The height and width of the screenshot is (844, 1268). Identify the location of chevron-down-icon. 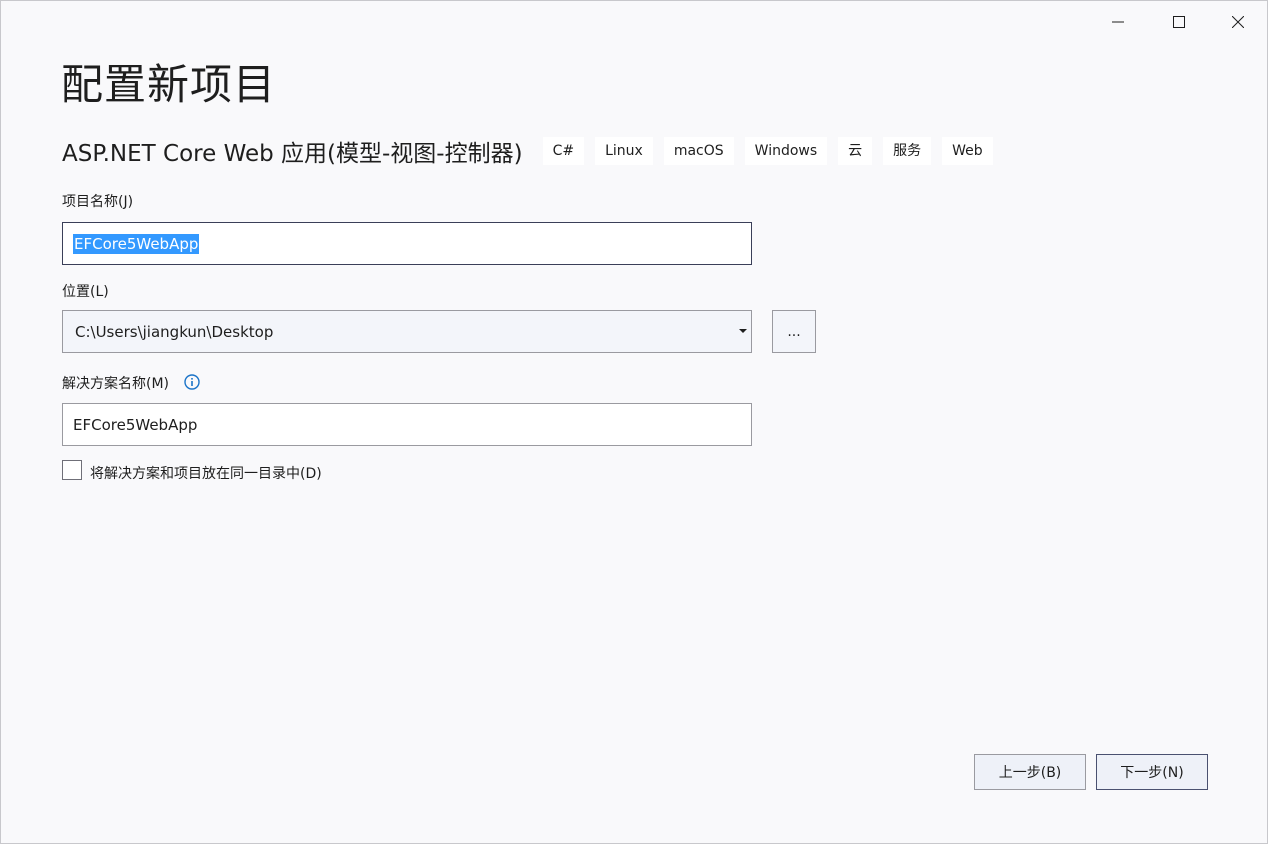
(743, 331).